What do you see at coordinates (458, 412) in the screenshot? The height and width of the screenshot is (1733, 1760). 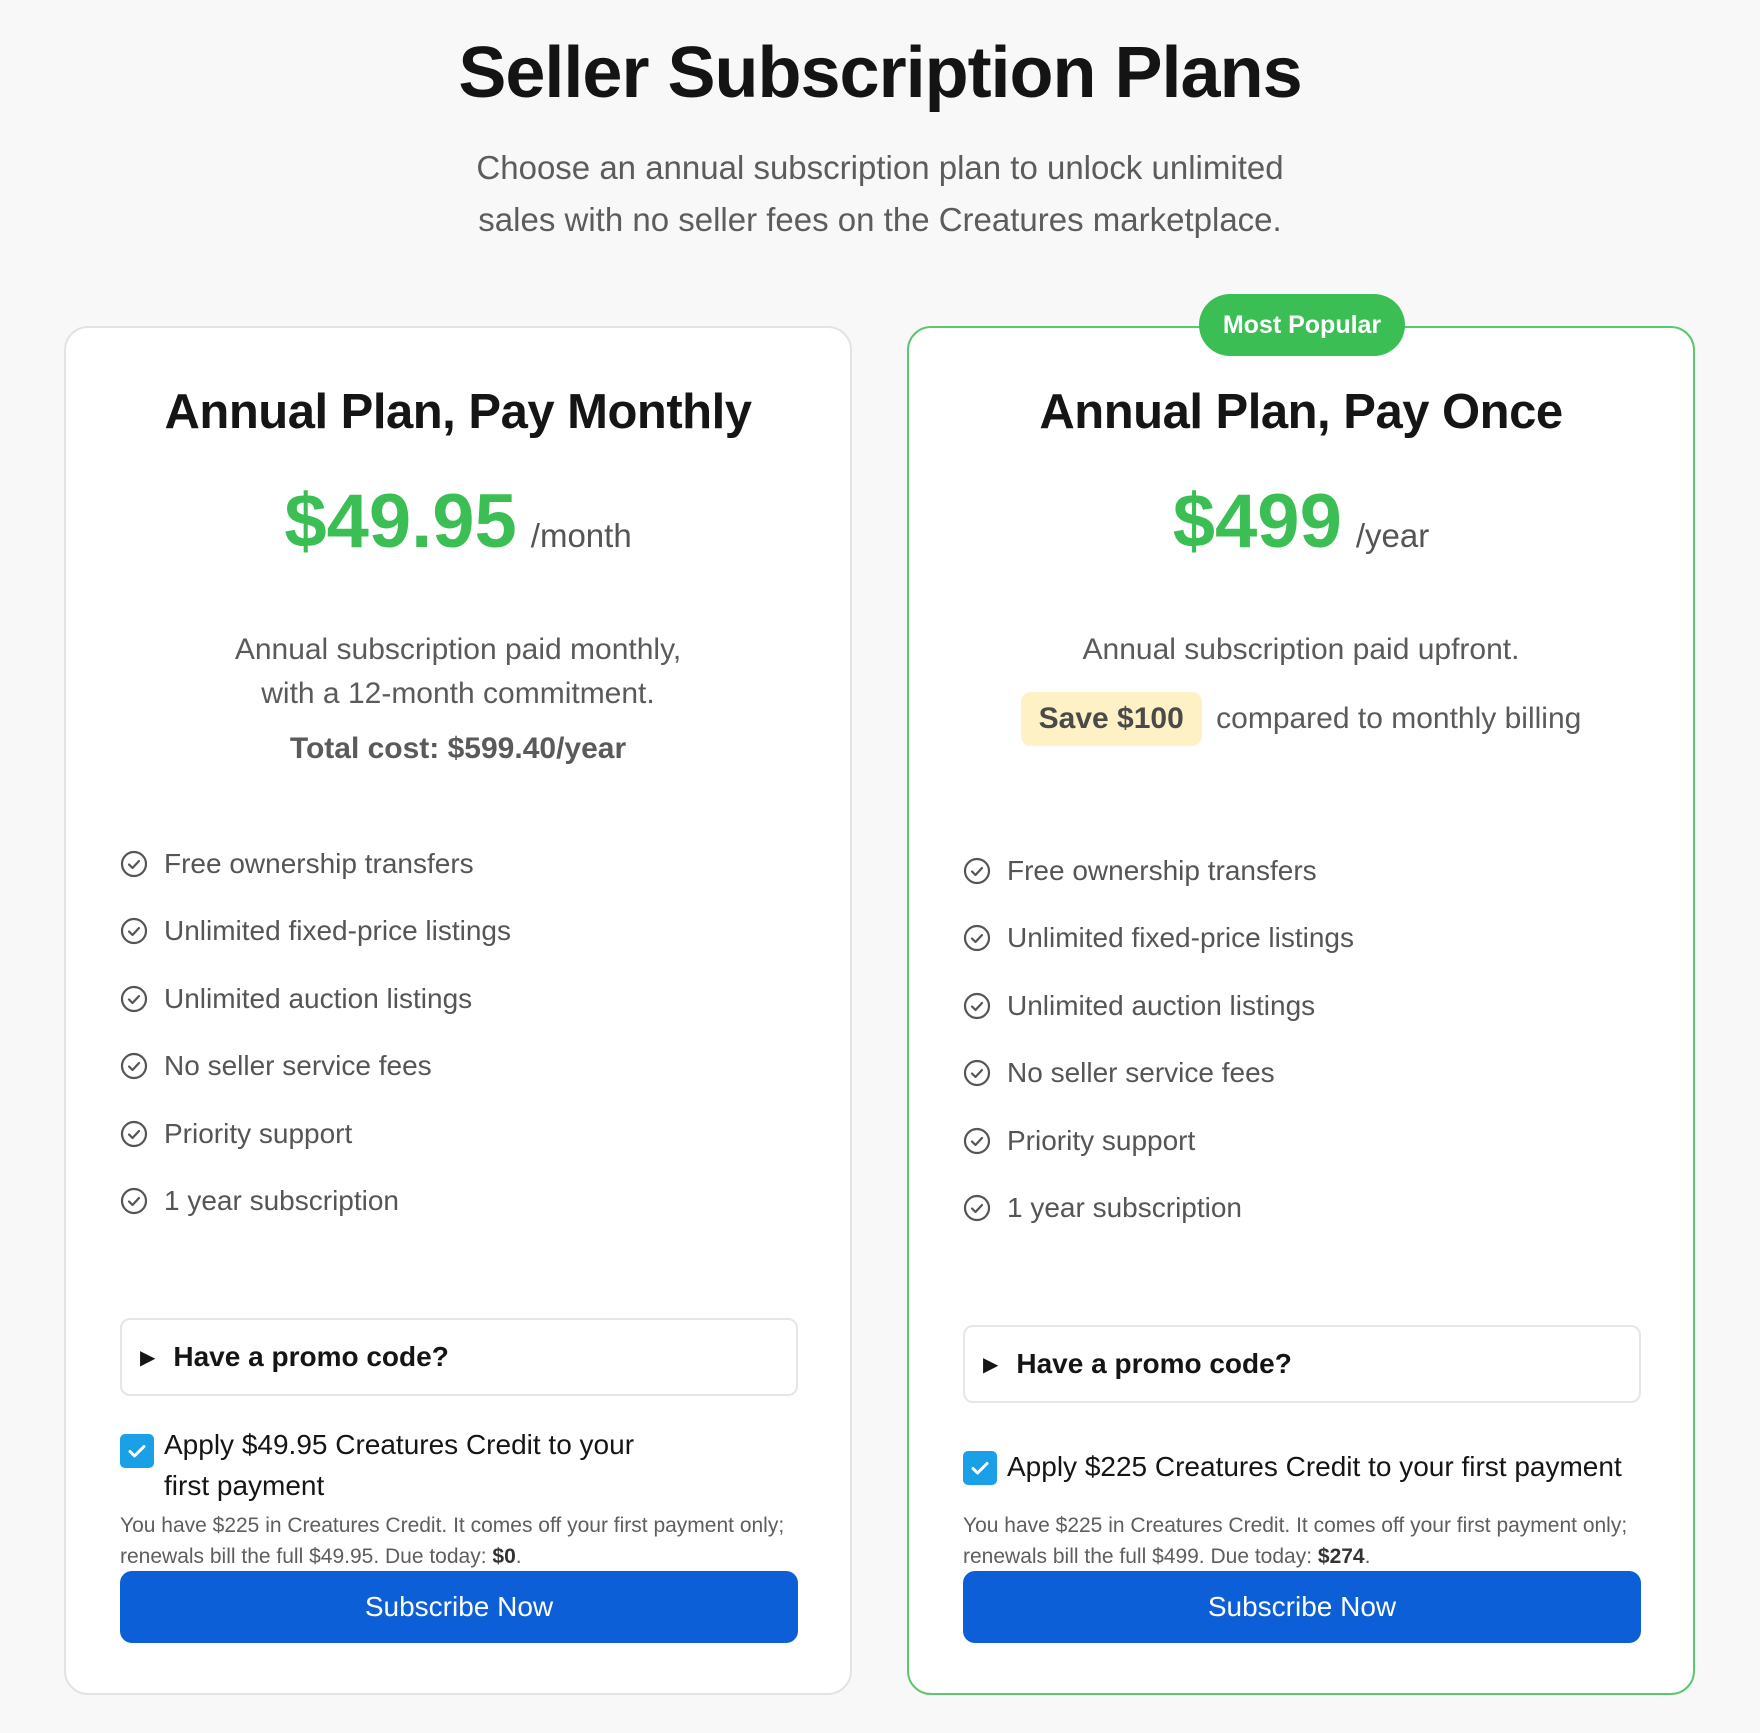 I see `plan-title: Annual Plan, Pay Monthly` at bounding box center [458, 412].